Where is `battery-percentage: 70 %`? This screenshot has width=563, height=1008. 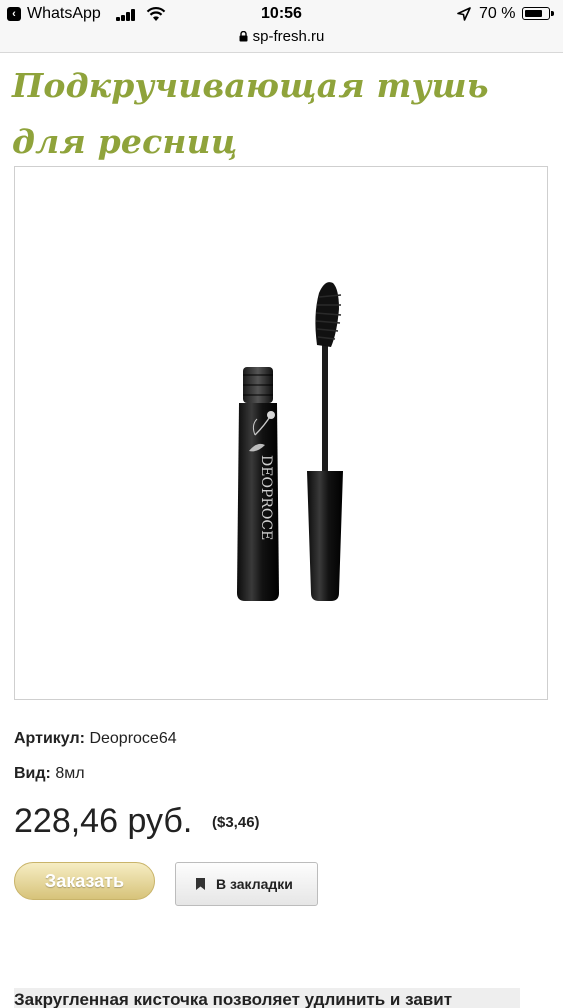 battery-percentage: 70 % is located at coordinates (497, 13).